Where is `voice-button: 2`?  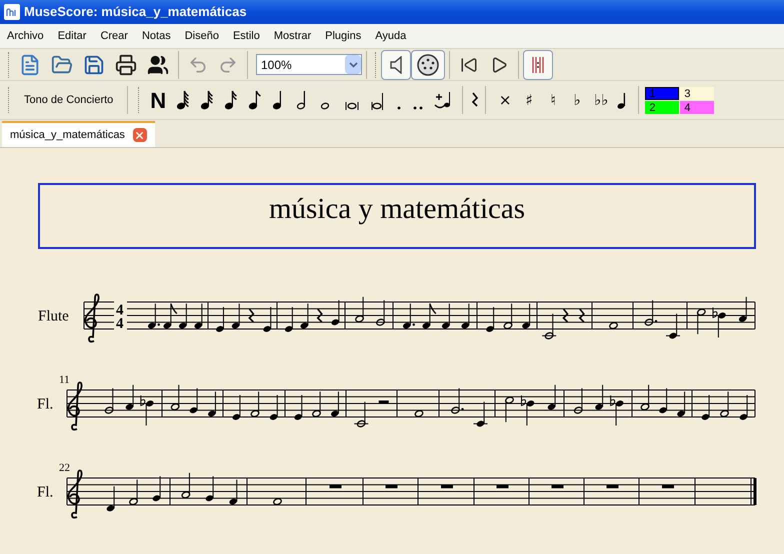 voice-button: 2 is located at coordinates (662, 107).